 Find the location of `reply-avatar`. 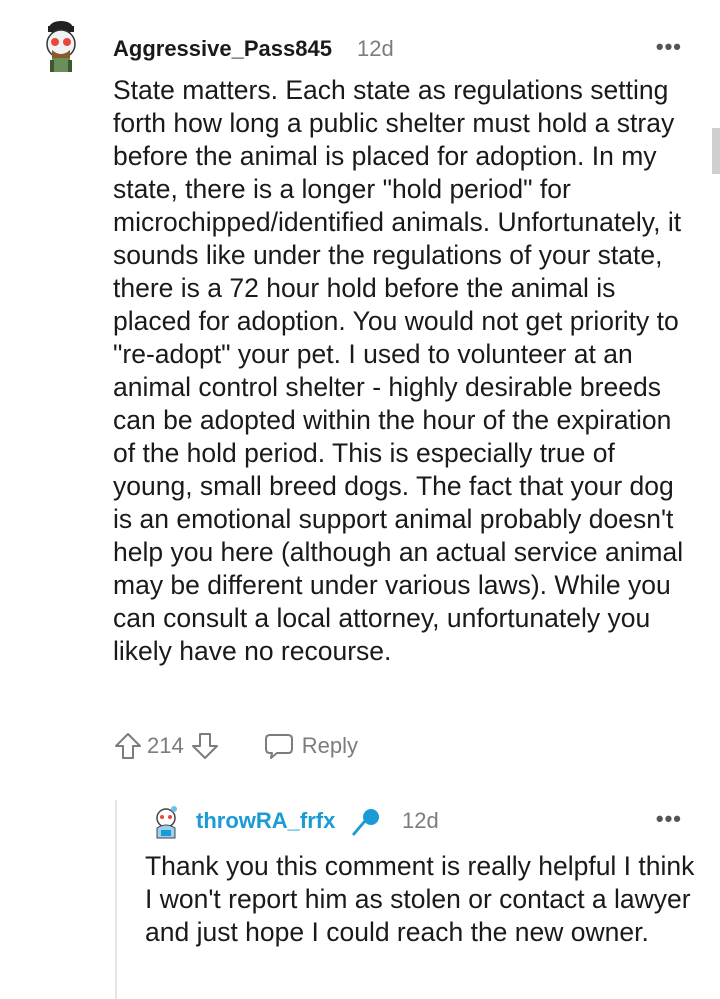

reply-avatar is located at coordinates (166, 822).